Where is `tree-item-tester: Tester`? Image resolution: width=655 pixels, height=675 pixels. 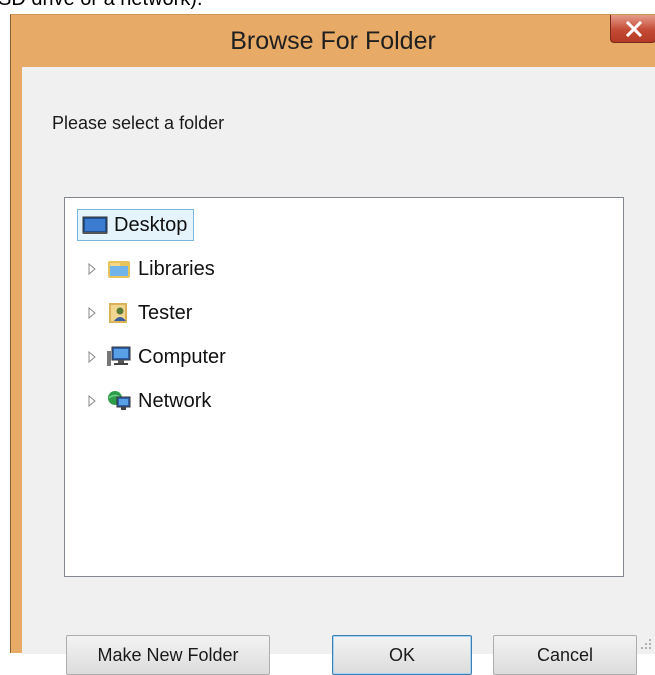
tree-item-tester: Tester is located at coordinates (142, 313).